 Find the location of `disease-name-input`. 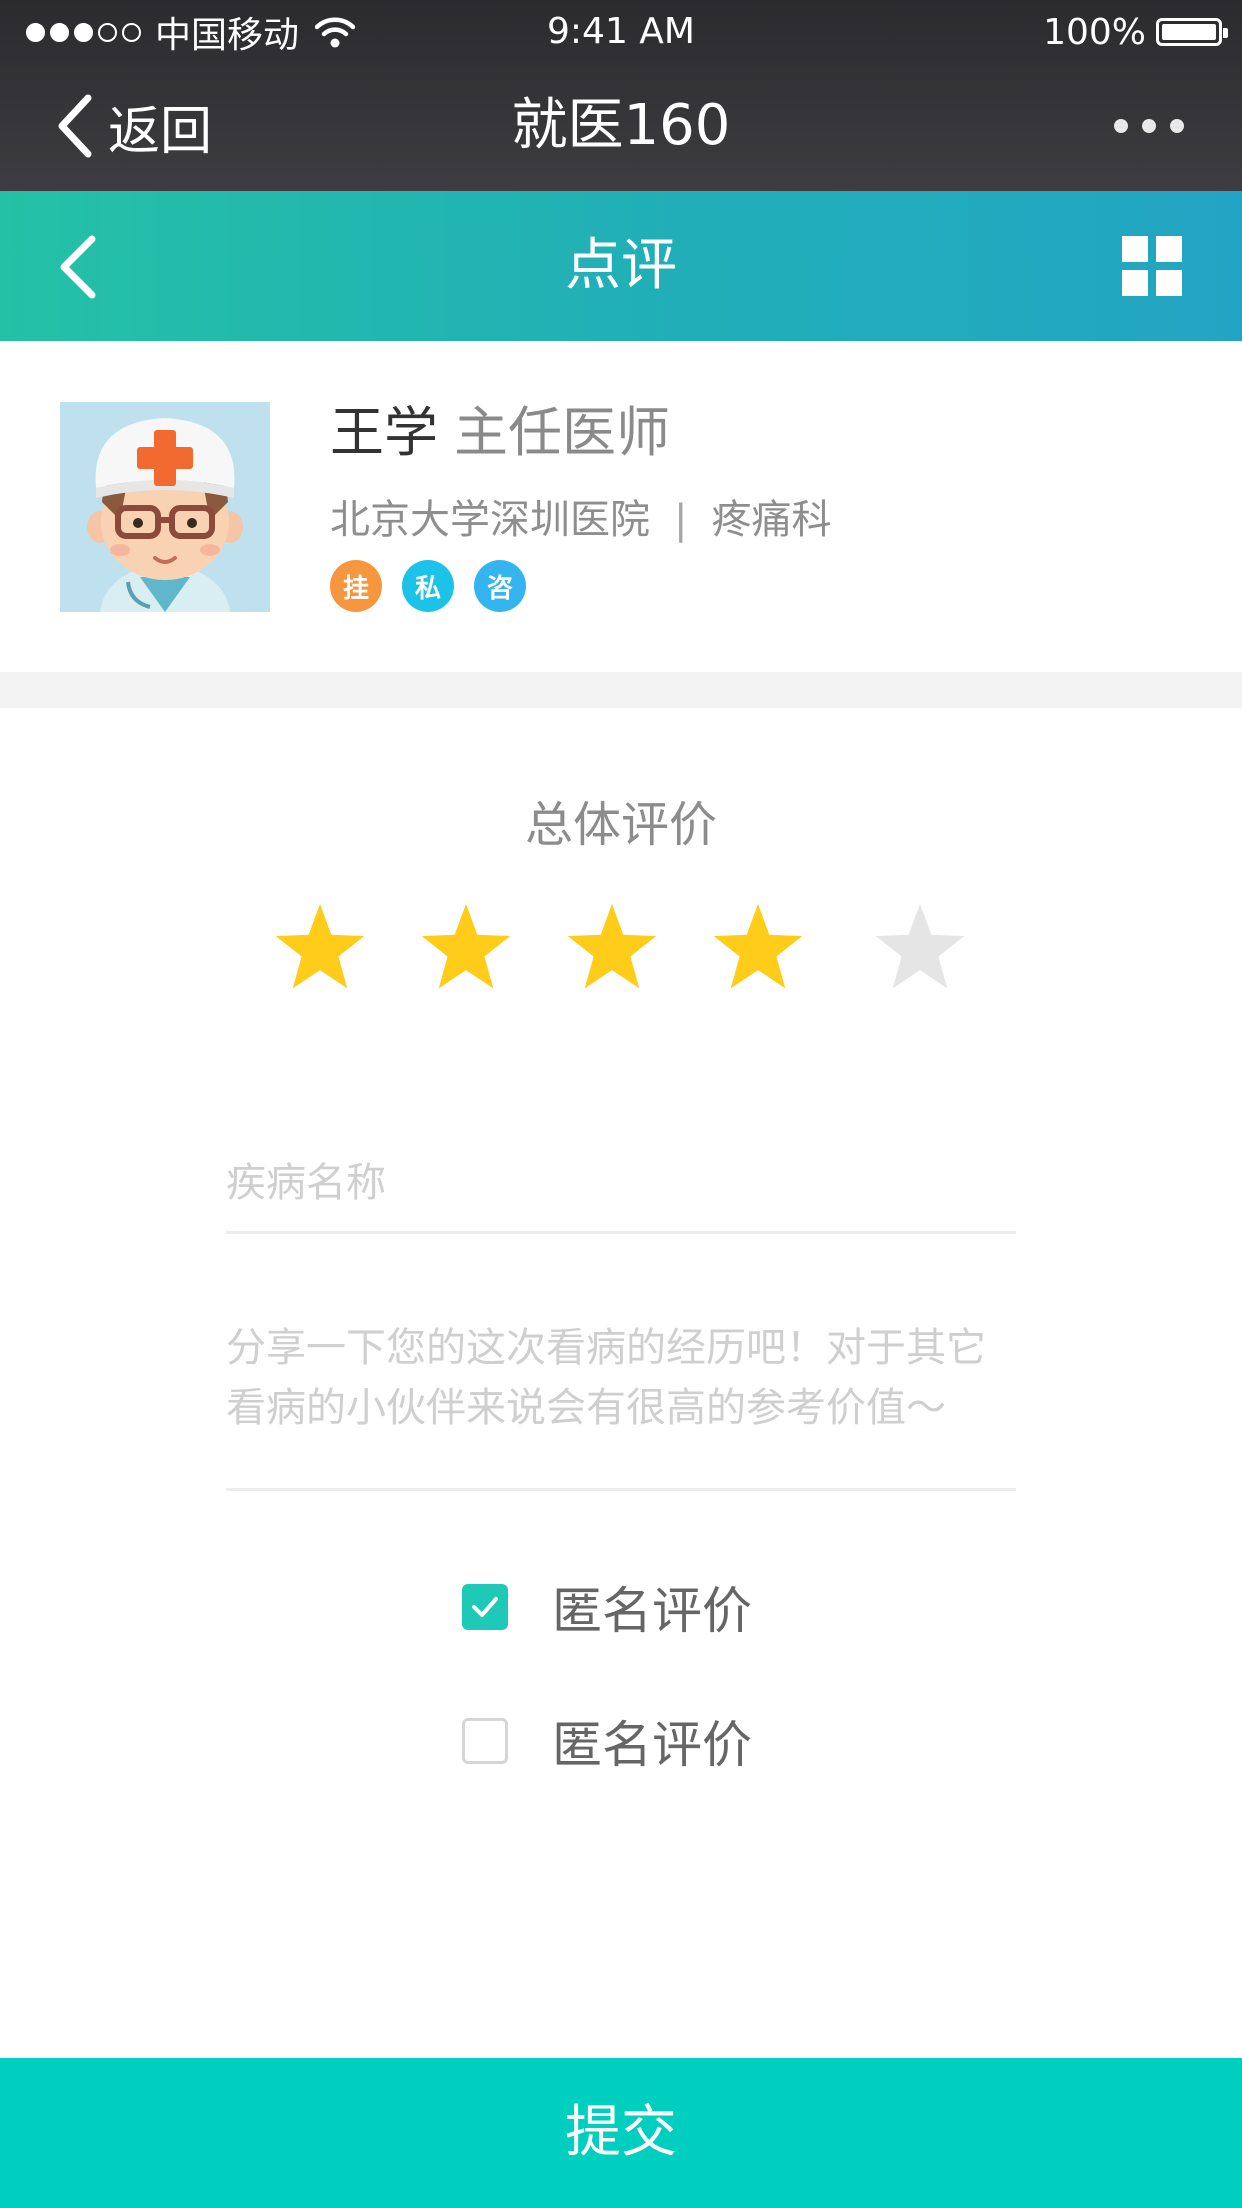

disease-name-input is located at coordinates (621, 1184).